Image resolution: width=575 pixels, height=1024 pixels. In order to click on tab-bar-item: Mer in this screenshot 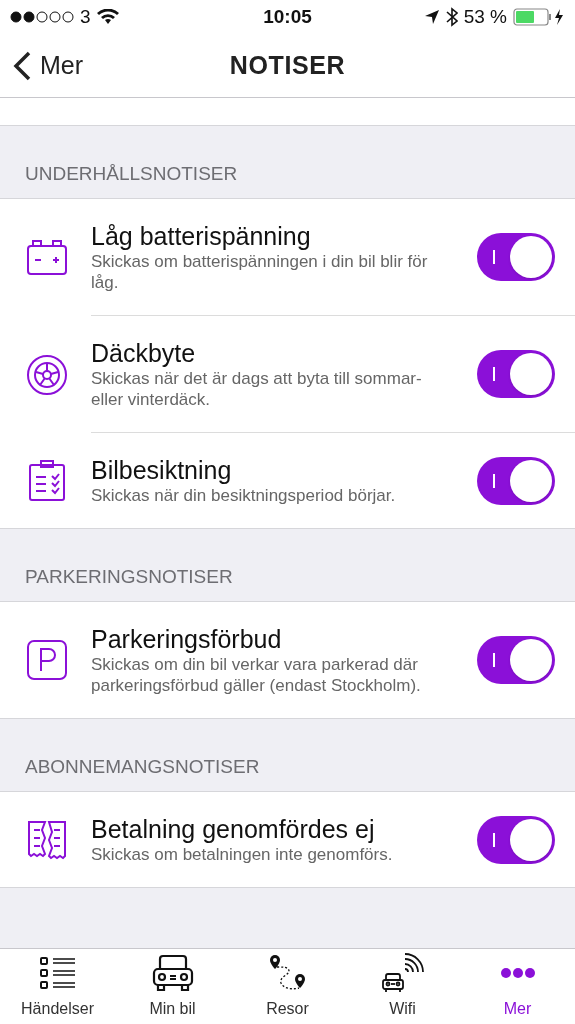, I will do `click(517, 986)`.